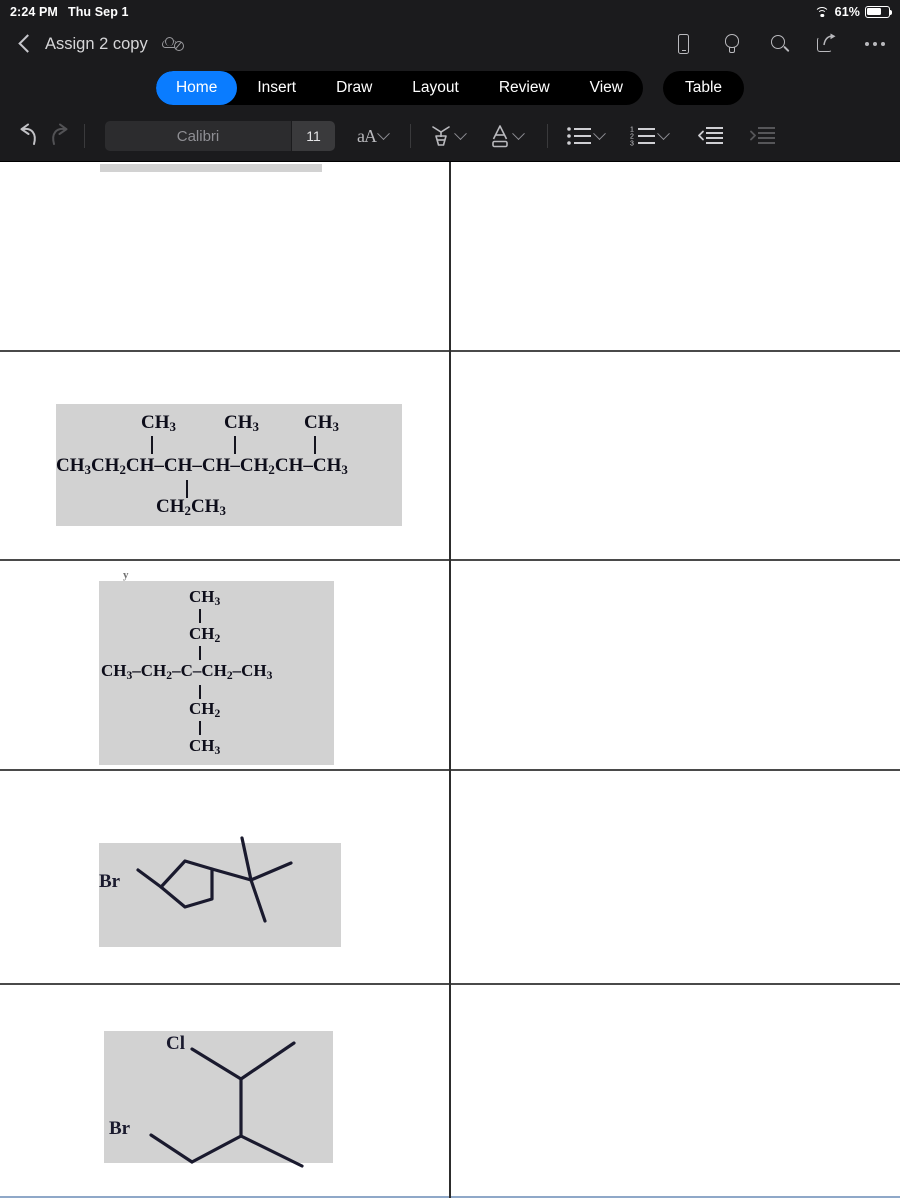  Describe the element at coordinates (827, 44) in the screenshot. I see `share-icon` at that location.